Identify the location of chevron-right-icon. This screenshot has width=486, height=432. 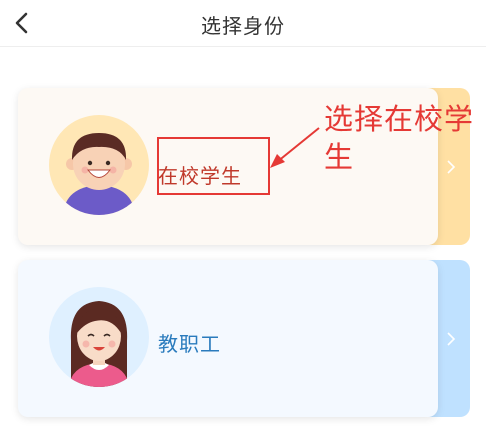
(451, 338).